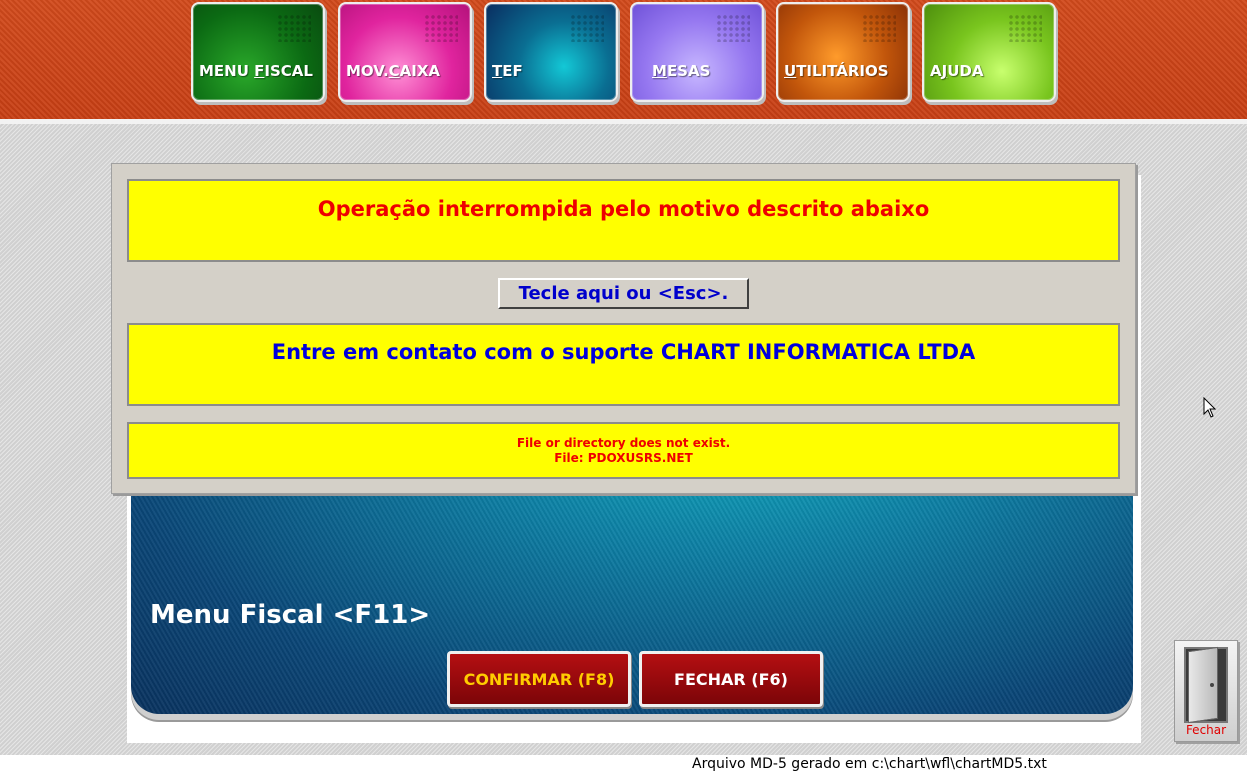  I want to click on status-strip, so click(623, 765).